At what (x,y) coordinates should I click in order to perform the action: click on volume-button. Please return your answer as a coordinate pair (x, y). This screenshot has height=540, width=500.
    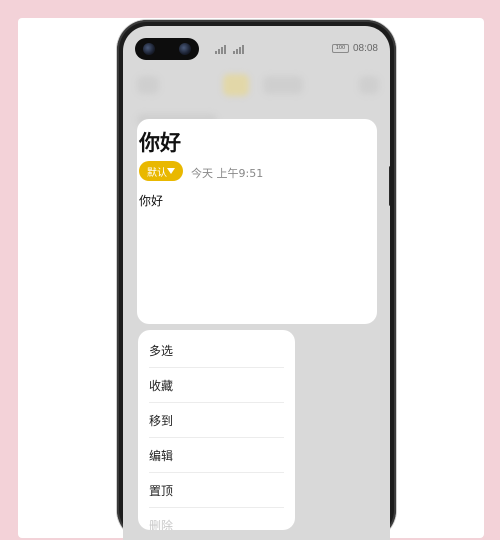
    Looking at the image, I should click on (389, 186).